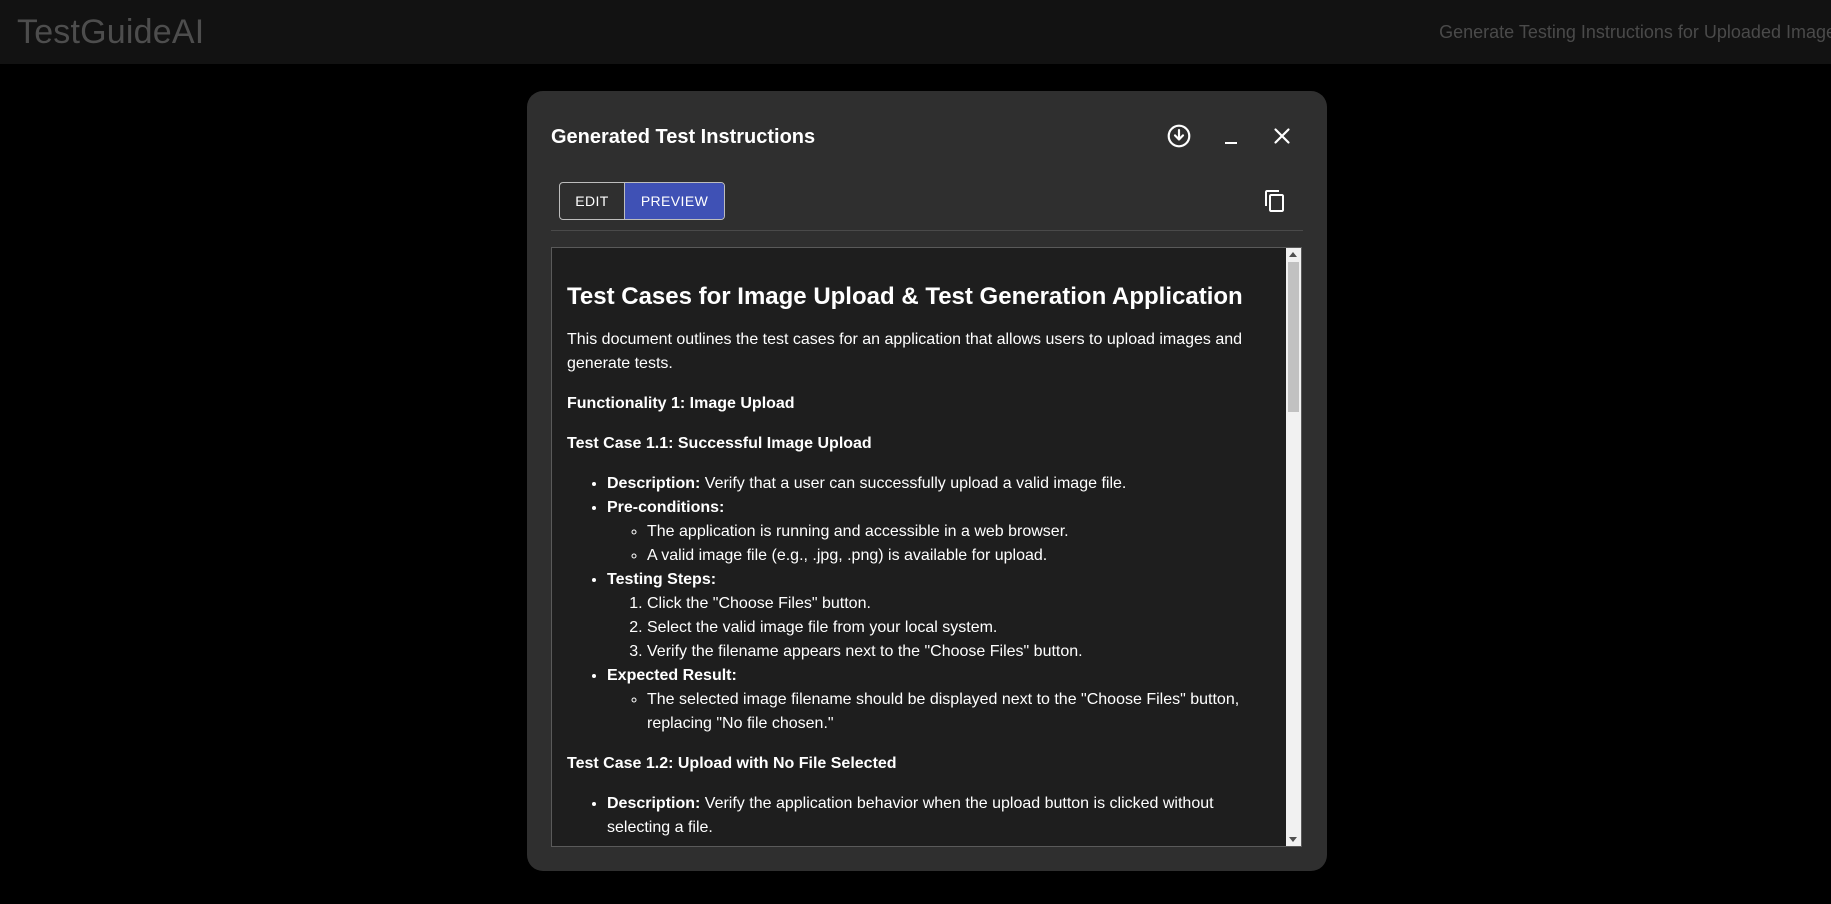 The width and height of the screenshot is (1831, 904). I want to click on tab-preview: PREVIEW, so click(674, 201).